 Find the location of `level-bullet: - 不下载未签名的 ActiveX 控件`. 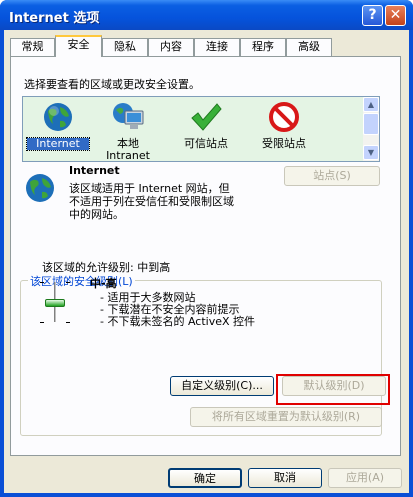

level-bullet: - 不下载未签名的 ActiveX 控件 is located at coordinates (178, 321).